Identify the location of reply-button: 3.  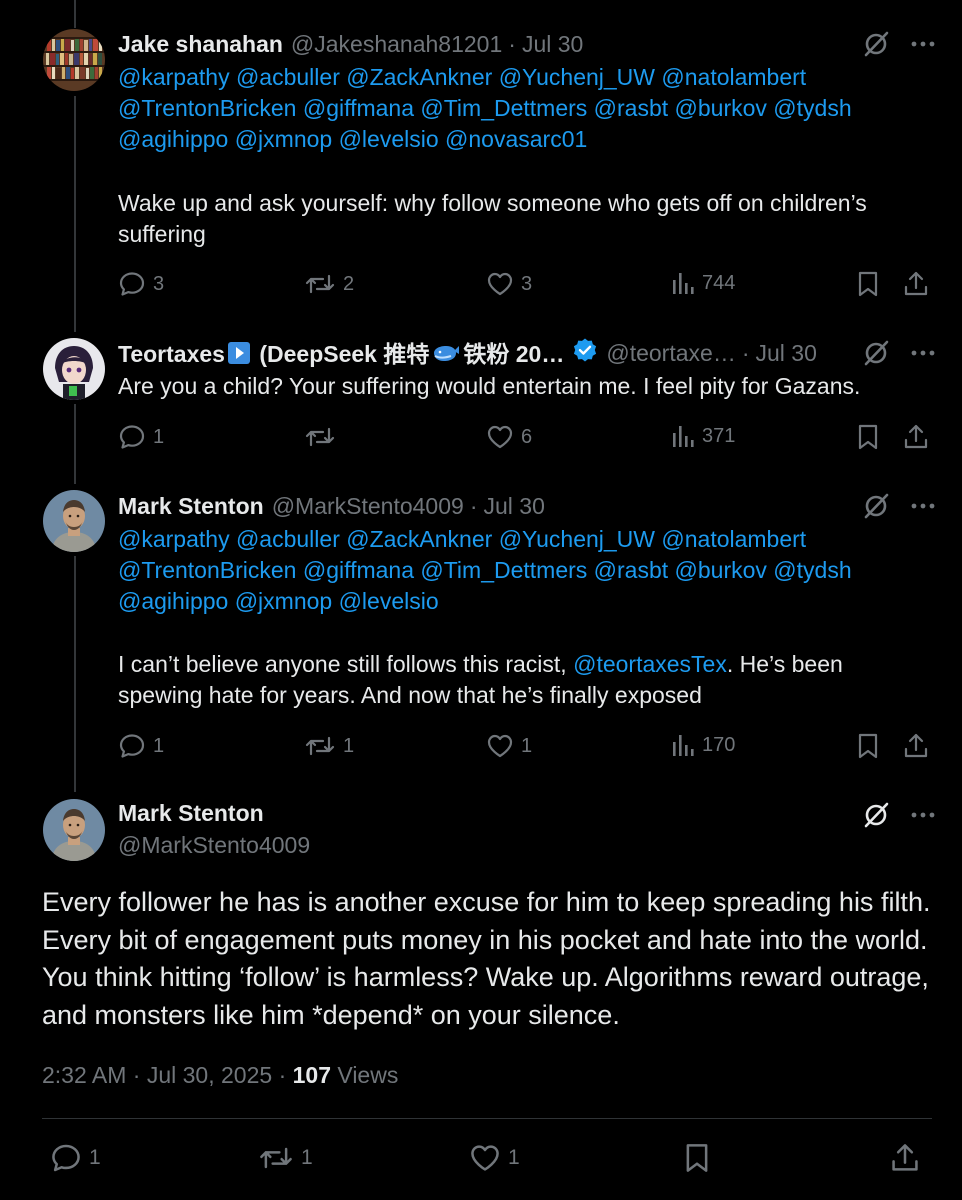
(141, 284).